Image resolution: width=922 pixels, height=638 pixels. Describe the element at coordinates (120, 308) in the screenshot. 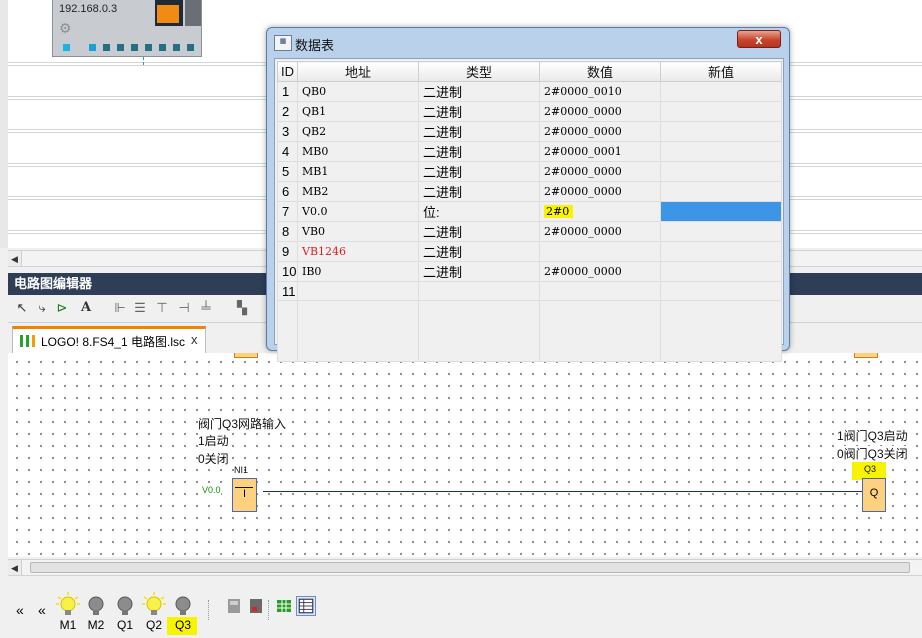

I see `align-left-icon: ⊩` at that location.